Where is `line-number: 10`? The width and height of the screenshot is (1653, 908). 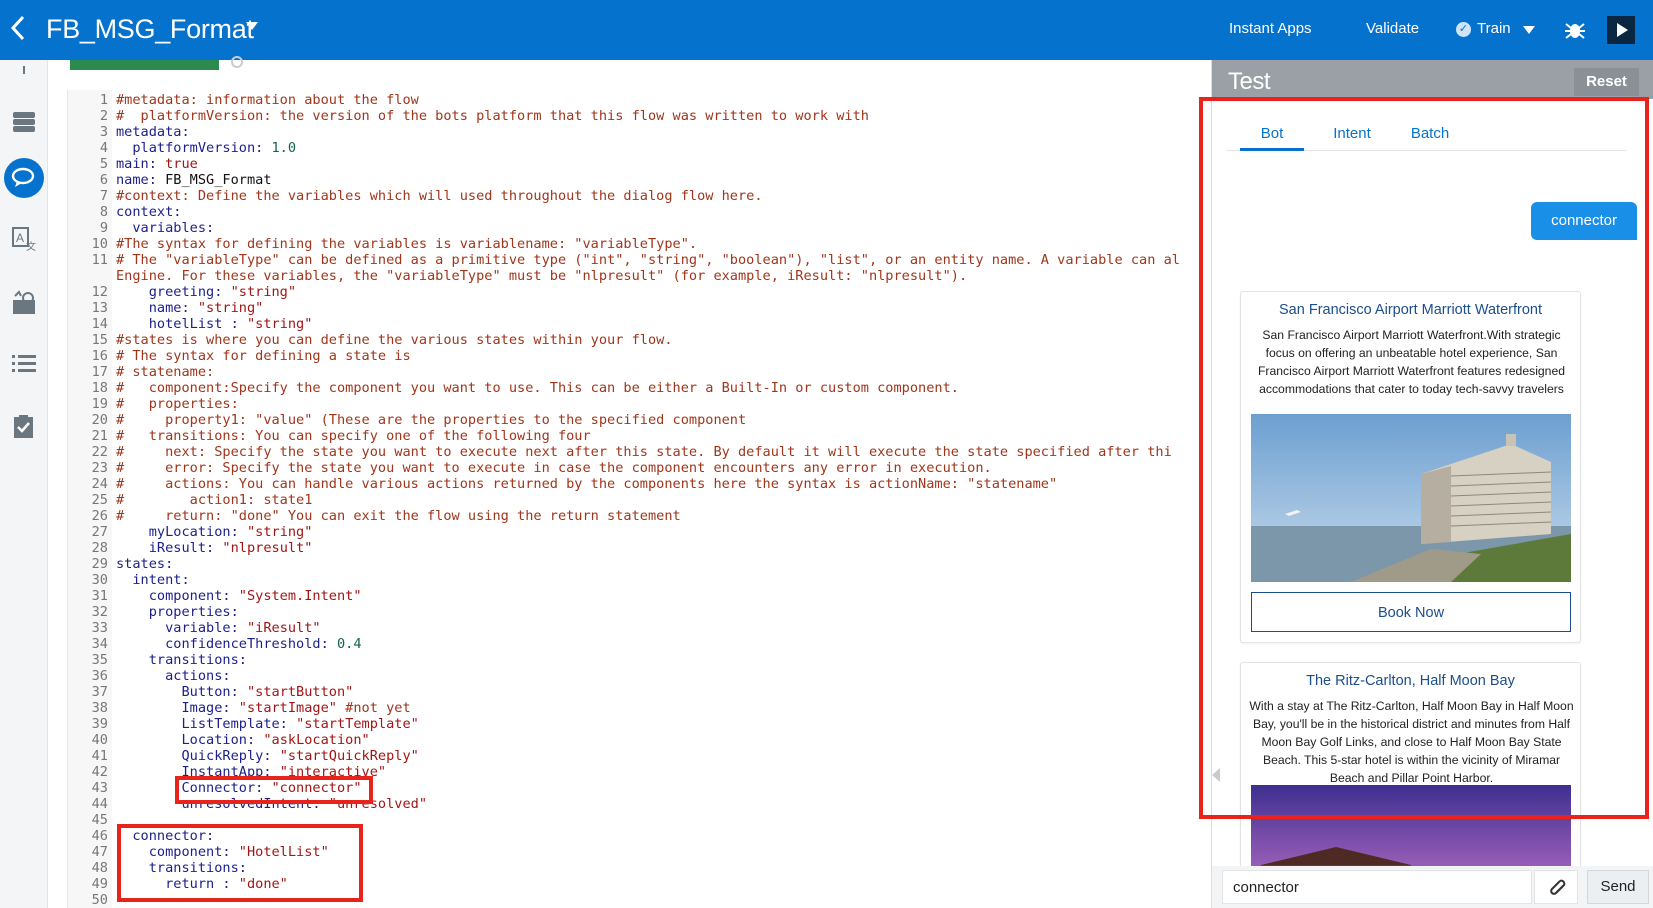
line-number: 10 is located at coordinates (99, 244).